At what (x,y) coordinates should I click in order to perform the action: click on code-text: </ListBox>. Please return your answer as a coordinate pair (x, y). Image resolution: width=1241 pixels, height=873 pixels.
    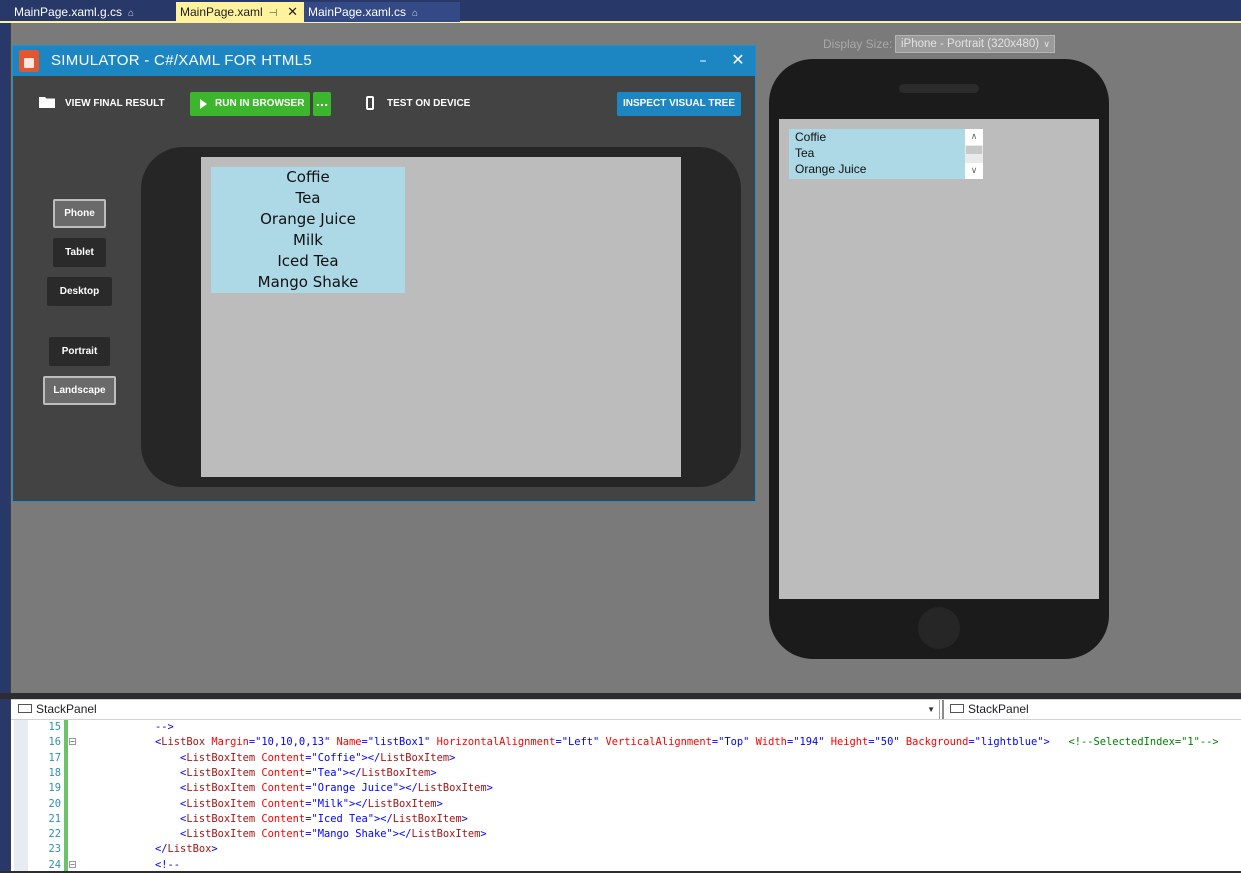
    Looking at the image, I should click on (174, 849).